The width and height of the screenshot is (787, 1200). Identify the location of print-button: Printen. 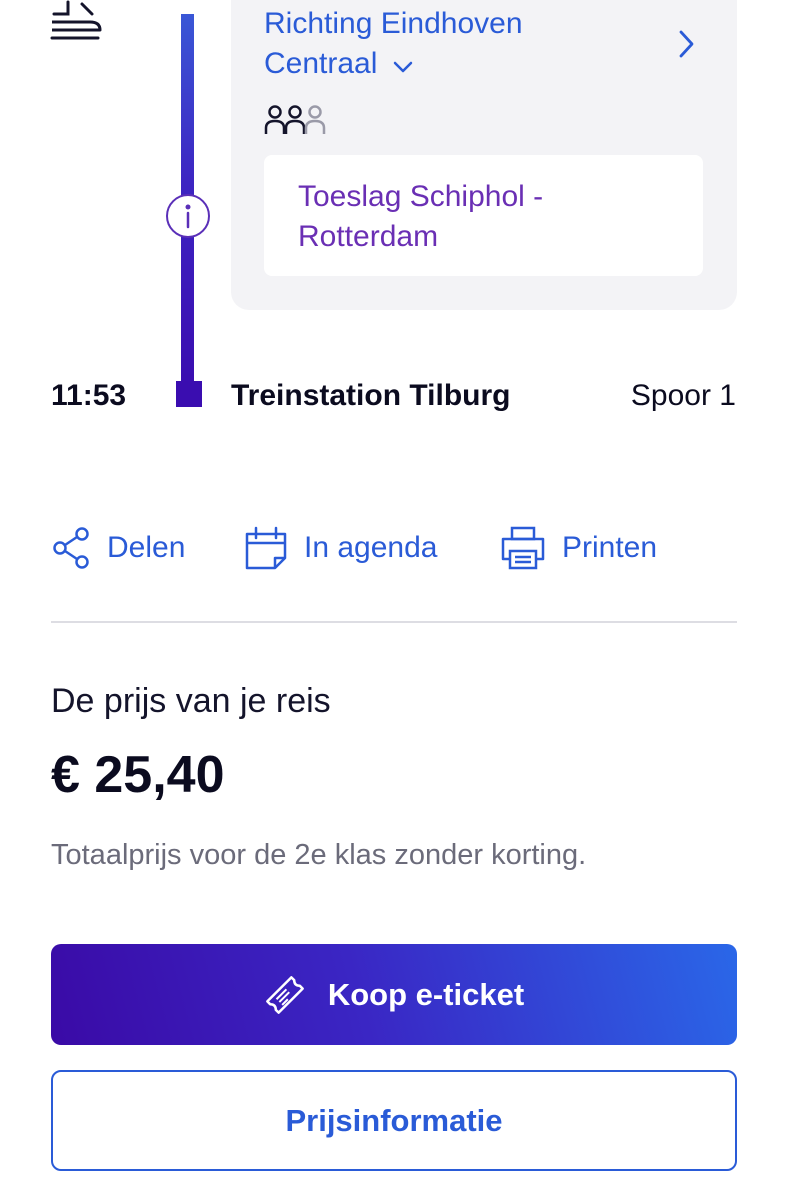
(578, 548).